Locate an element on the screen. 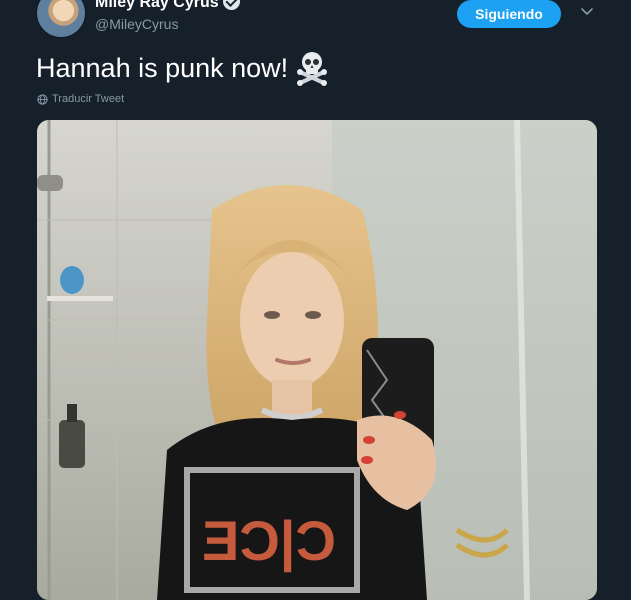 The height and width of the screenshot is (600, 631). following-button: Siguiendo is located at coordinates (509, 14).